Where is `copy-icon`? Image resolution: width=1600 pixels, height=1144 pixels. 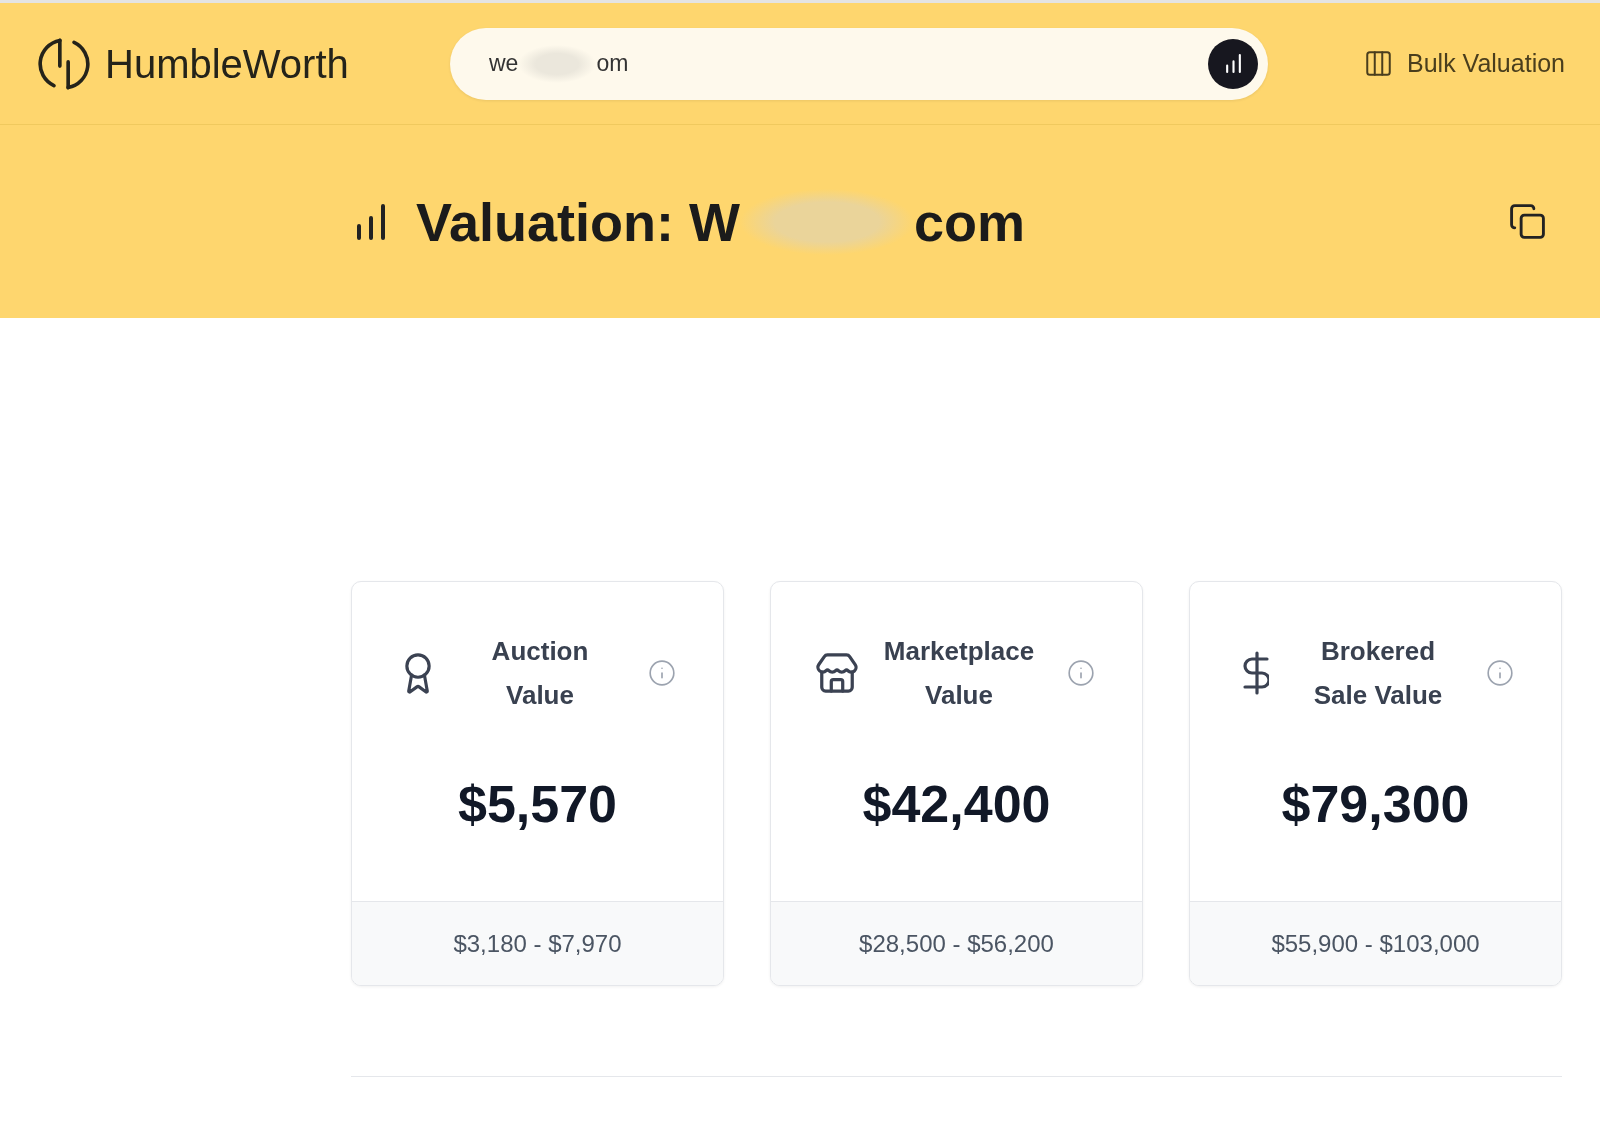
copy-icon is located at coordinates (1527, 221).